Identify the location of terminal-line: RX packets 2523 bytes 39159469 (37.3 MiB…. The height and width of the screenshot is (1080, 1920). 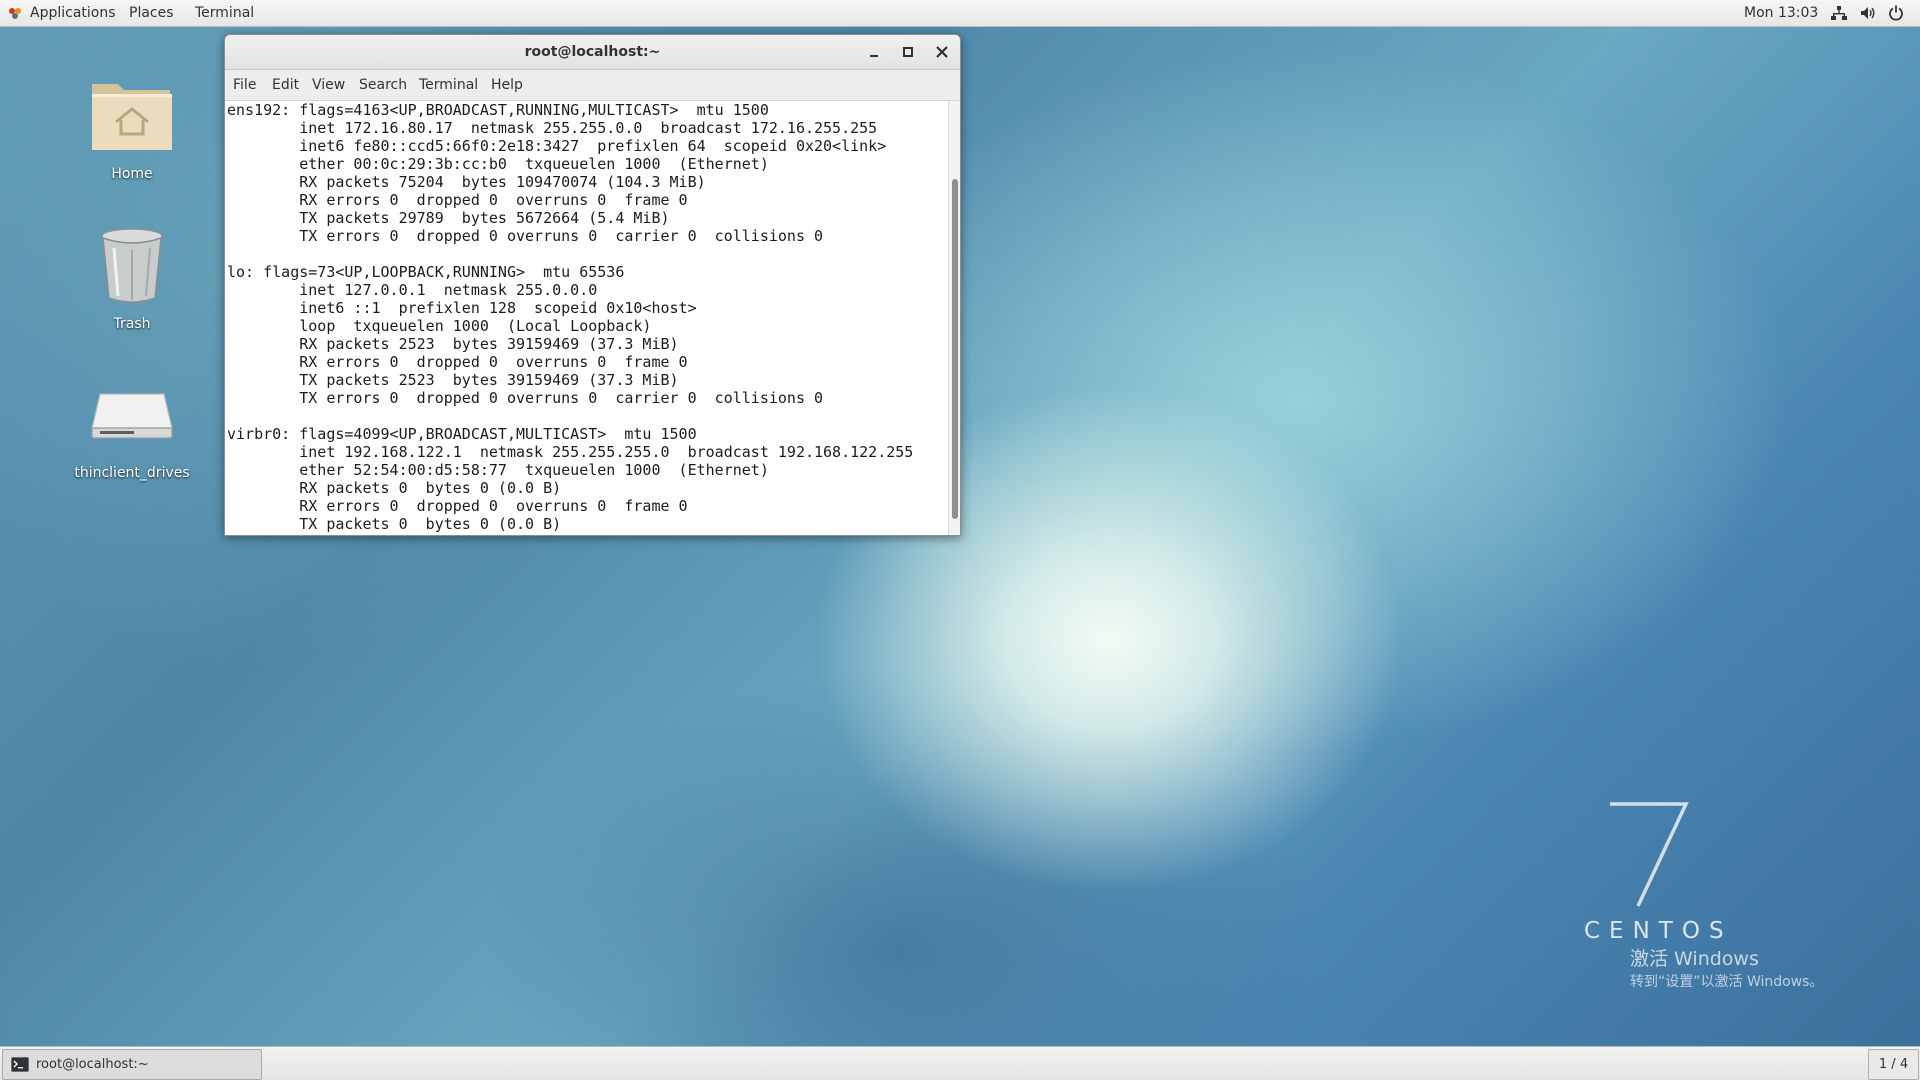
(453, 344).